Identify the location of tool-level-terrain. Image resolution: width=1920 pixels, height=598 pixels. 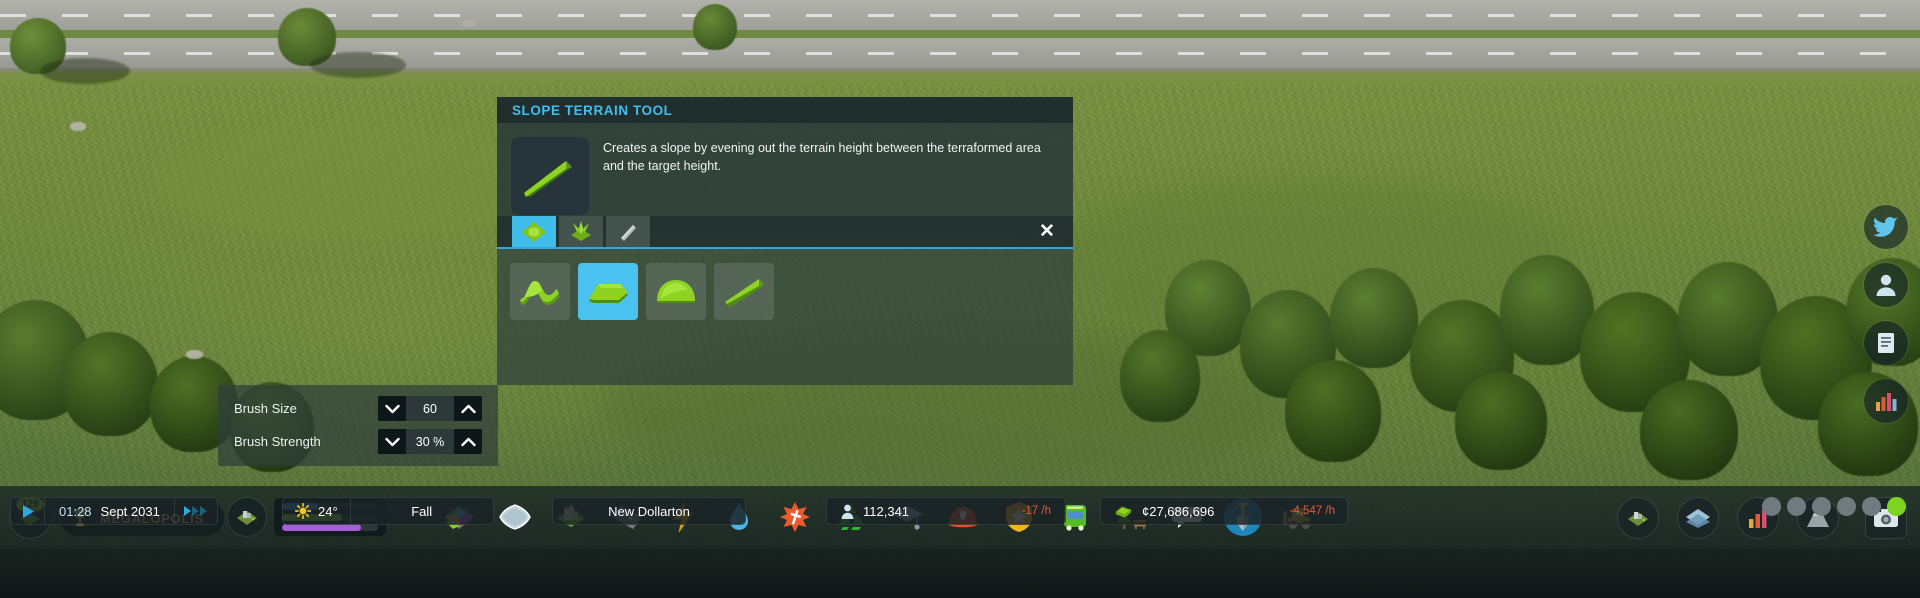
(608, 291).